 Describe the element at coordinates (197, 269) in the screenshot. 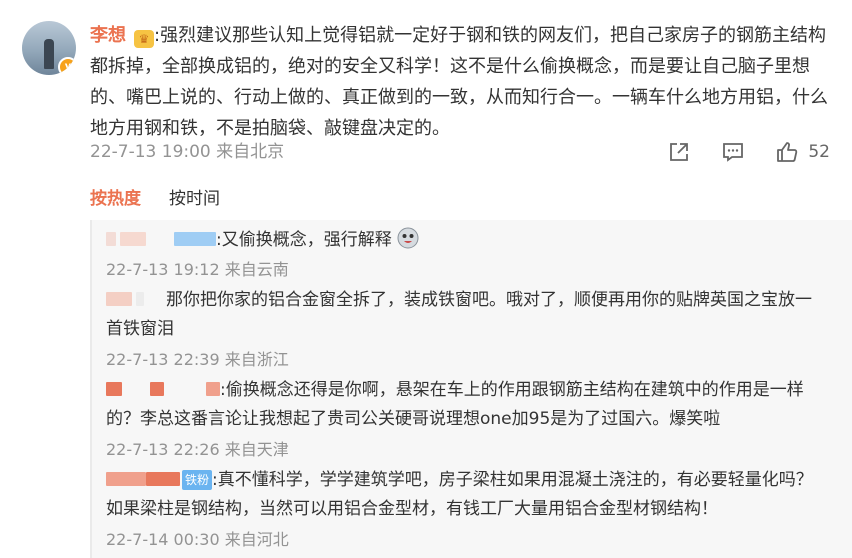

I see `comment-timestamp: 22-7-13 19:12 来自云南` at that location.